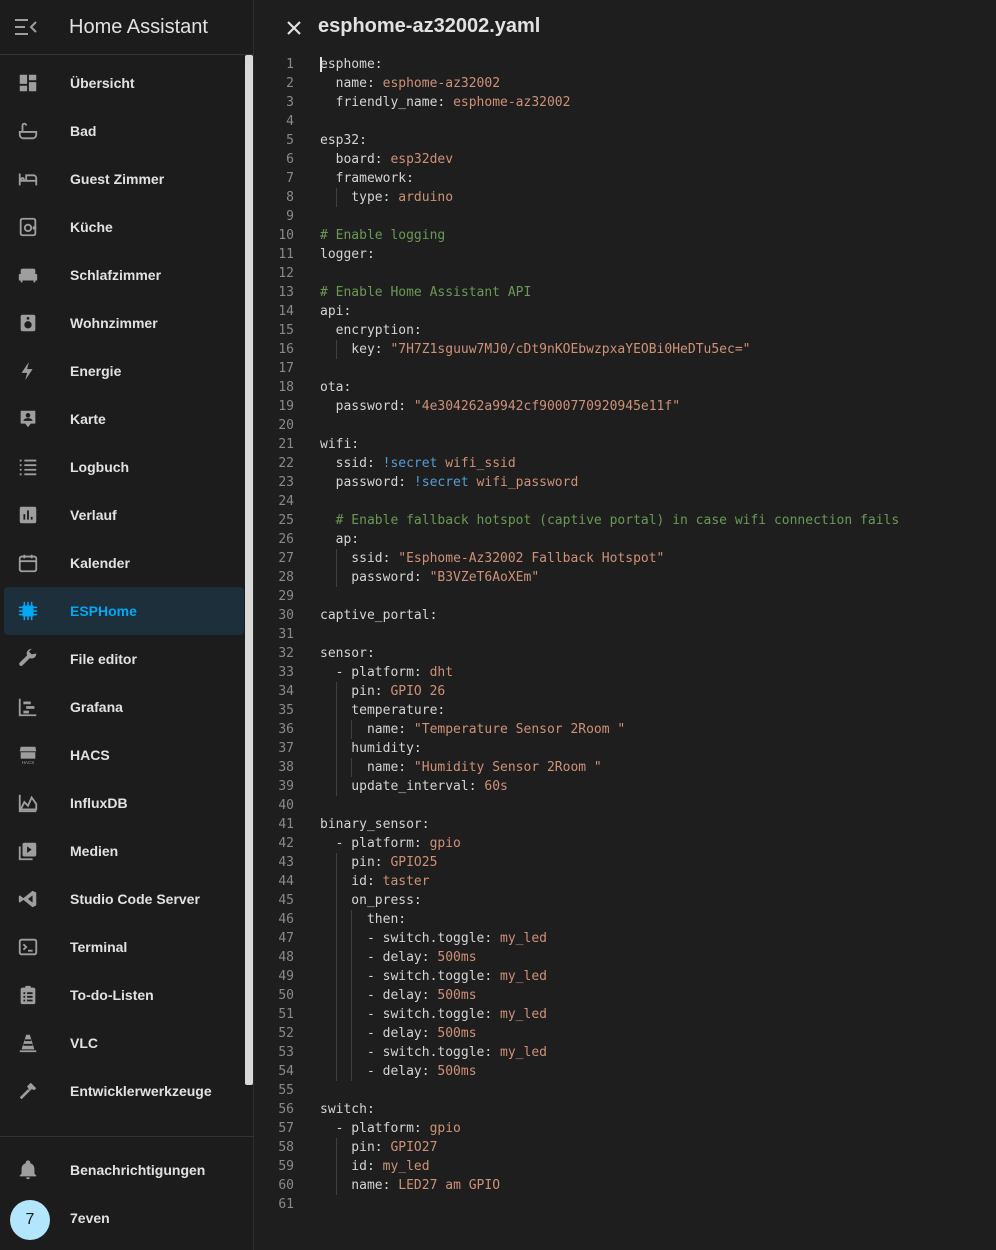 This screenshot has height=1250, width=996. I want to click on sidebar-item-studio-code-server: Studio Code Server, so click(124, 899).